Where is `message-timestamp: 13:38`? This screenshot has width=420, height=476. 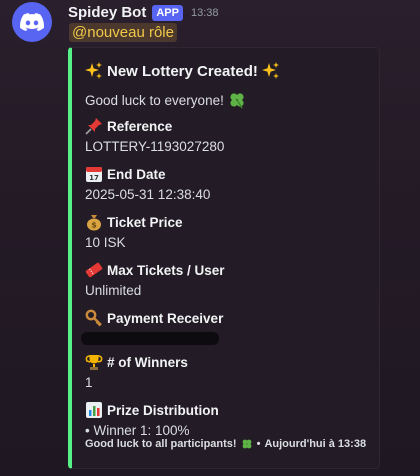 message-timestamp: 13:38 is located at coordinates (205, 13).